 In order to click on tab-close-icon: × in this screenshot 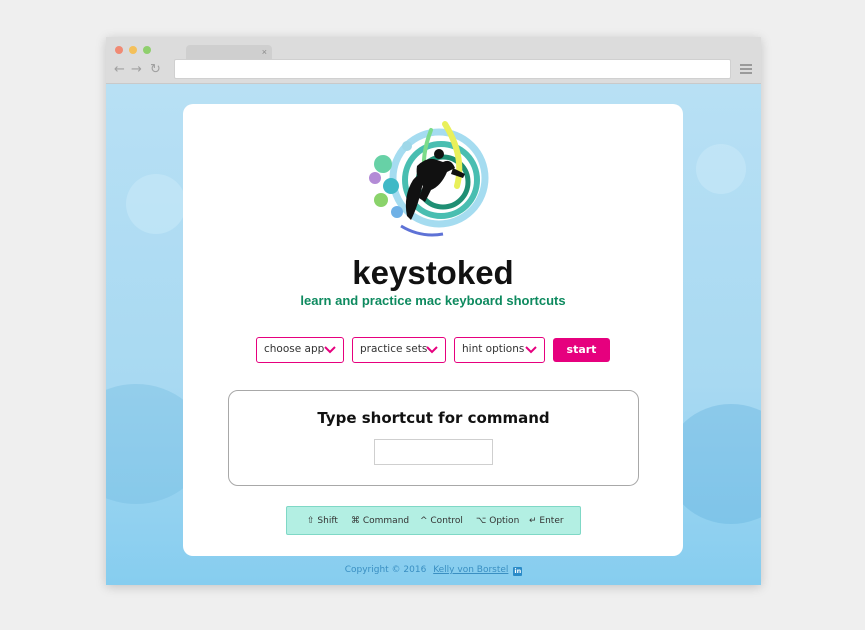, I will do `click(264, 52)`.